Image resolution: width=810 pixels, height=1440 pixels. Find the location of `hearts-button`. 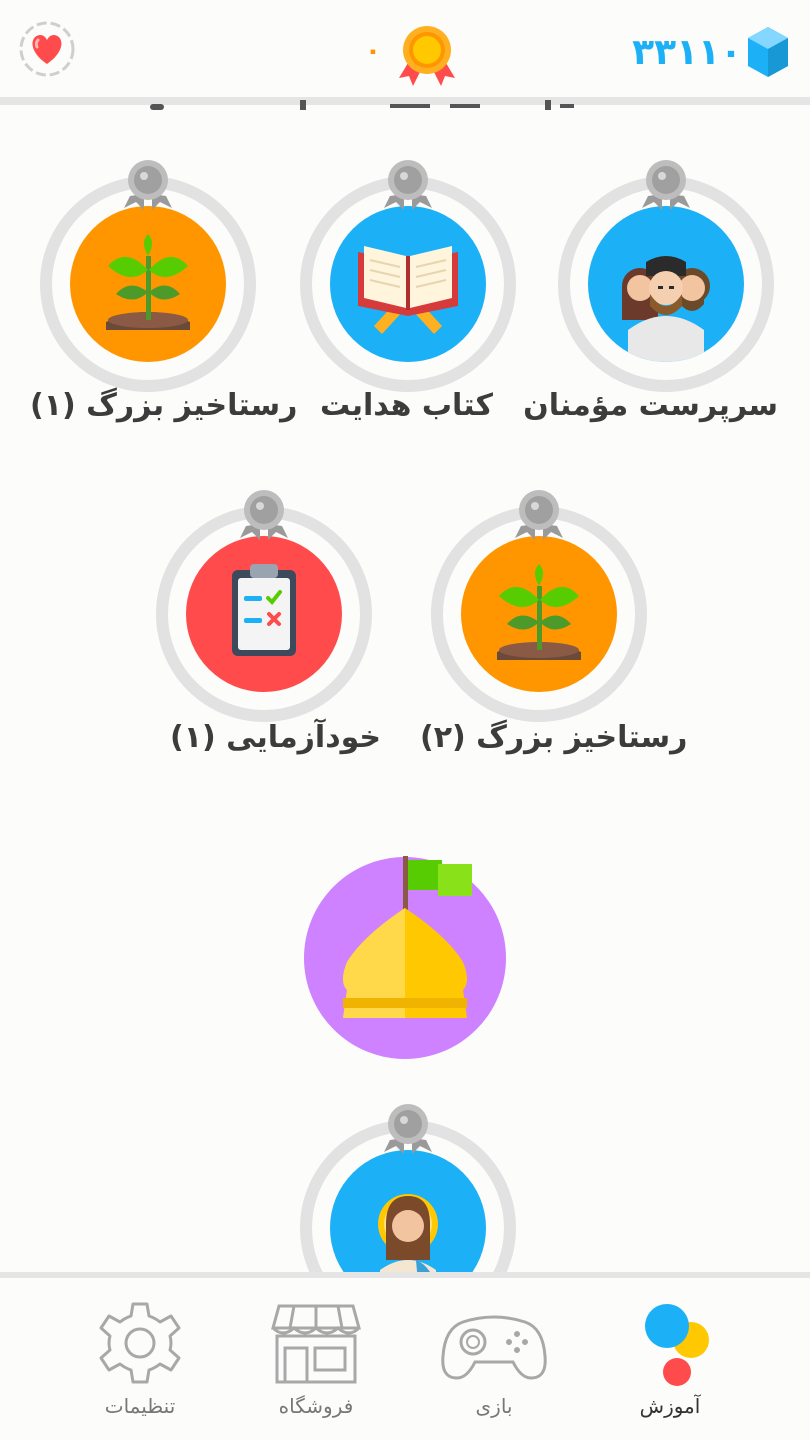

hearts-button is located at coordinates (47, 49).